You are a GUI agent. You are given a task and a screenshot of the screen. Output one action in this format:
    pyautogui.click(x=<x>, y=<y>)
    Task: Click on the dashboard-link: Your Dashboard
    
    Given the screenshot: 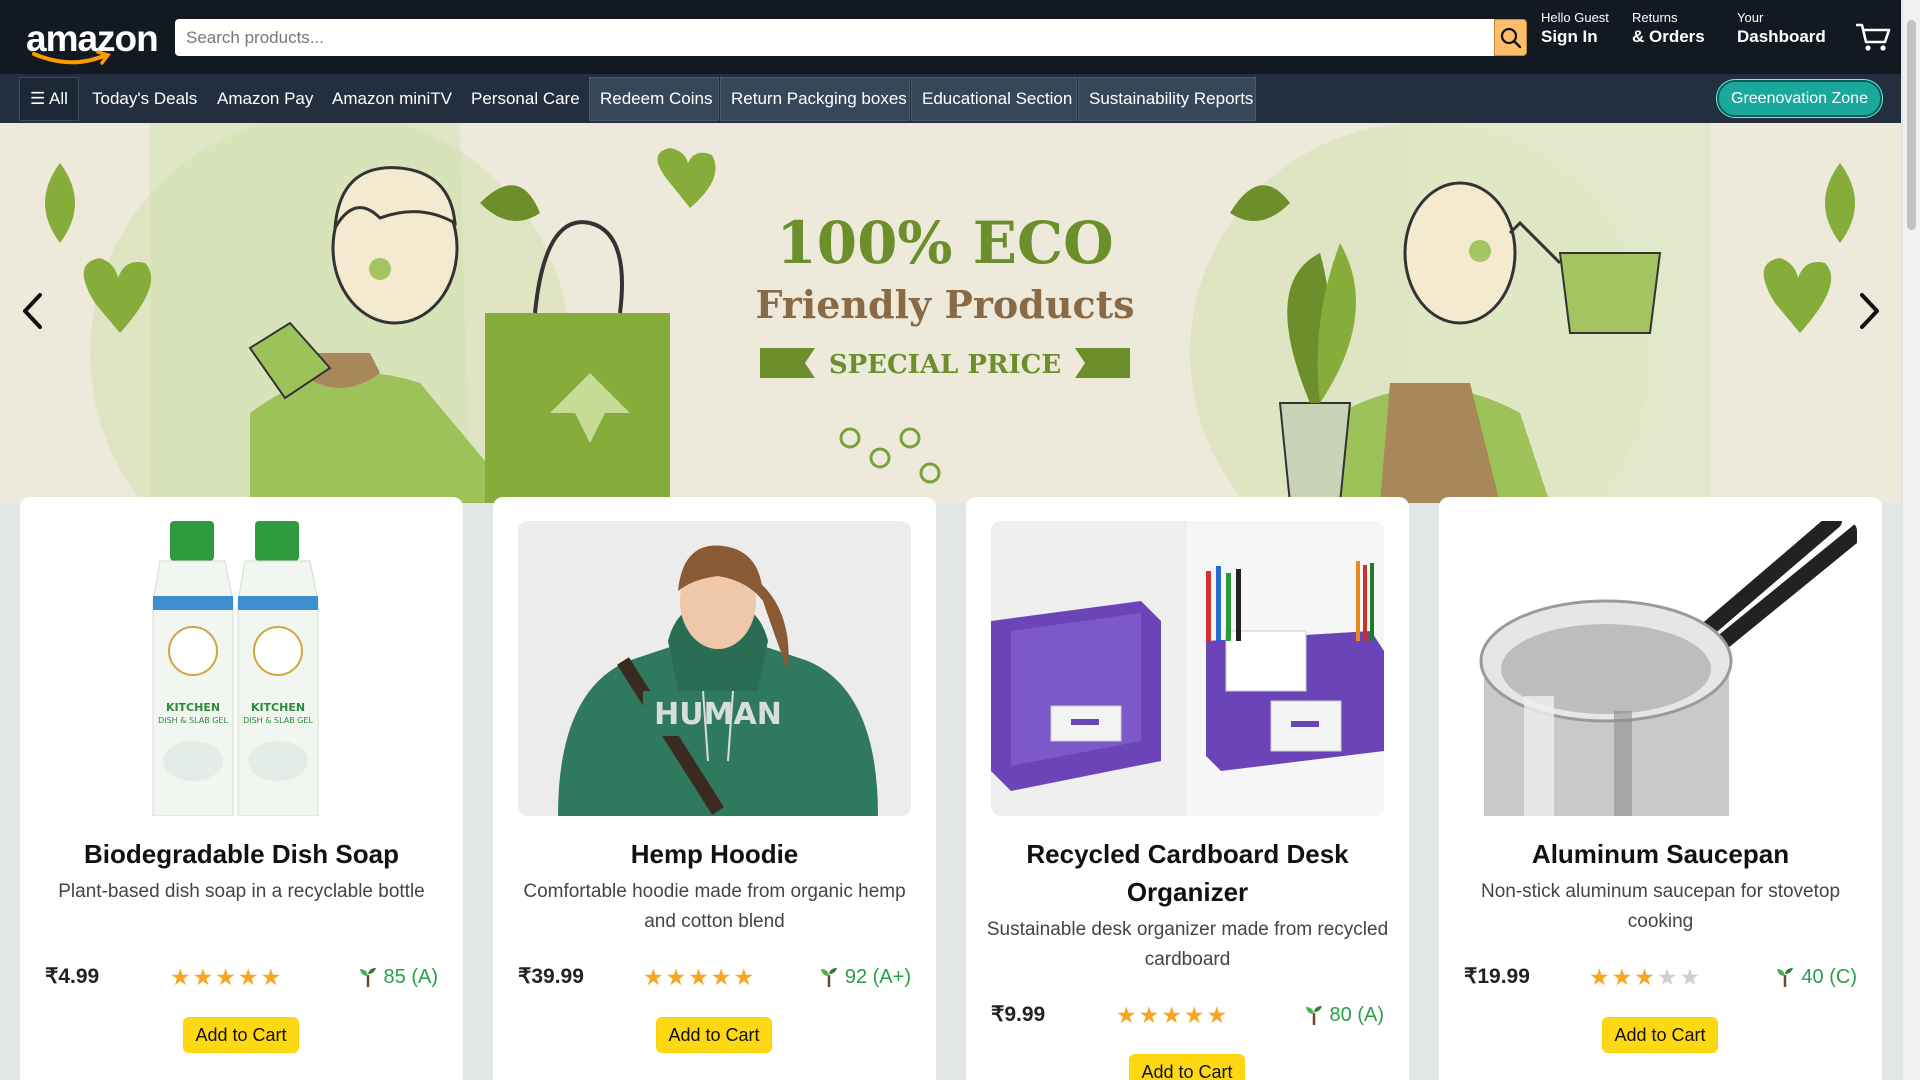 What is the action you would take?
    pyautogui.click(x=1781, y=29)
    